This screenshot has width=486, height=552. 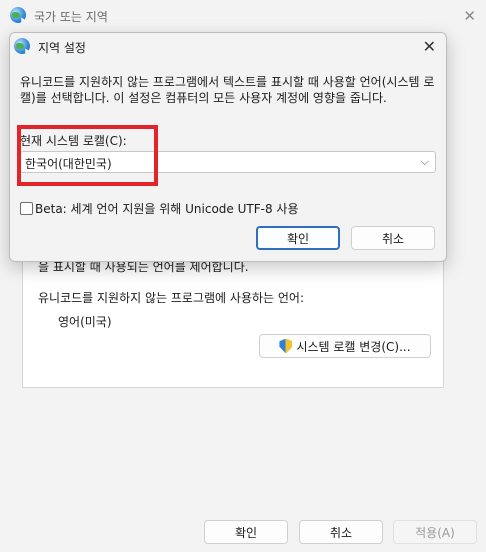 What do you see at coordinates (424, 161) in the screenshot?
I see `chevron-down-icon: ⌵` at bounding box center [424, 161].